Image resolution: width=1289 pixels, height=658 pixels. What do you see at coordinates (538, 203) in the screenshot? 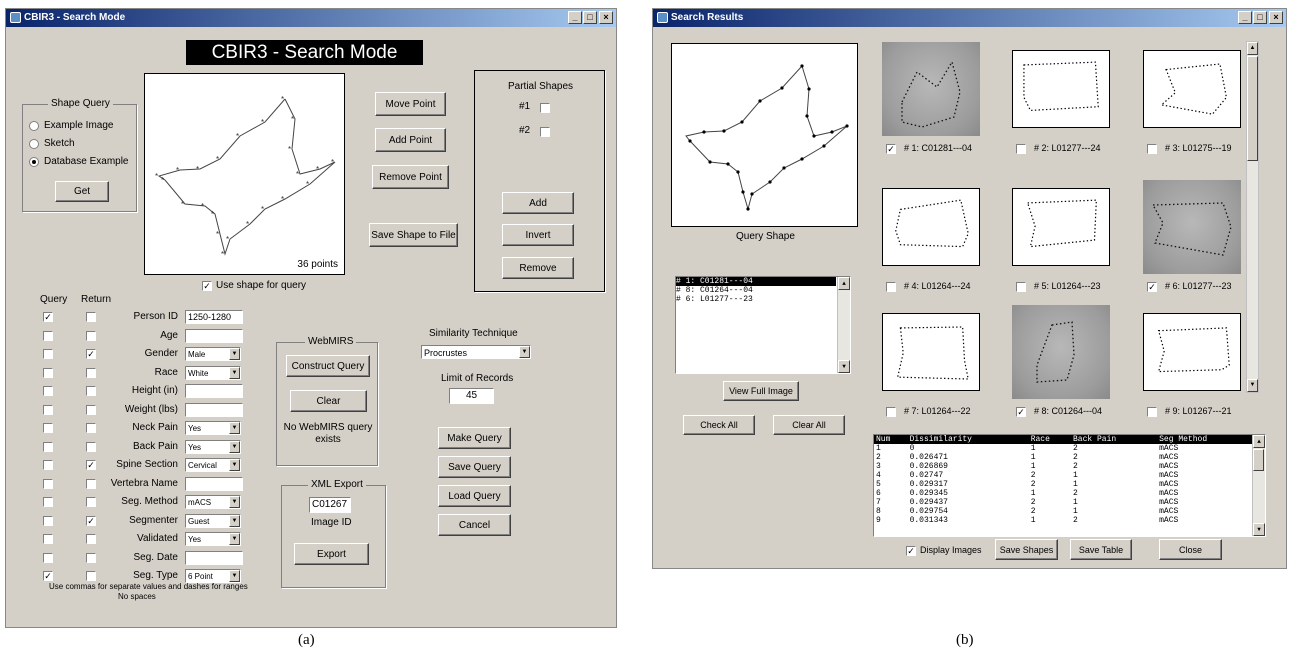
I see `partial-add-button: Add` at bounding box center [538, 203].